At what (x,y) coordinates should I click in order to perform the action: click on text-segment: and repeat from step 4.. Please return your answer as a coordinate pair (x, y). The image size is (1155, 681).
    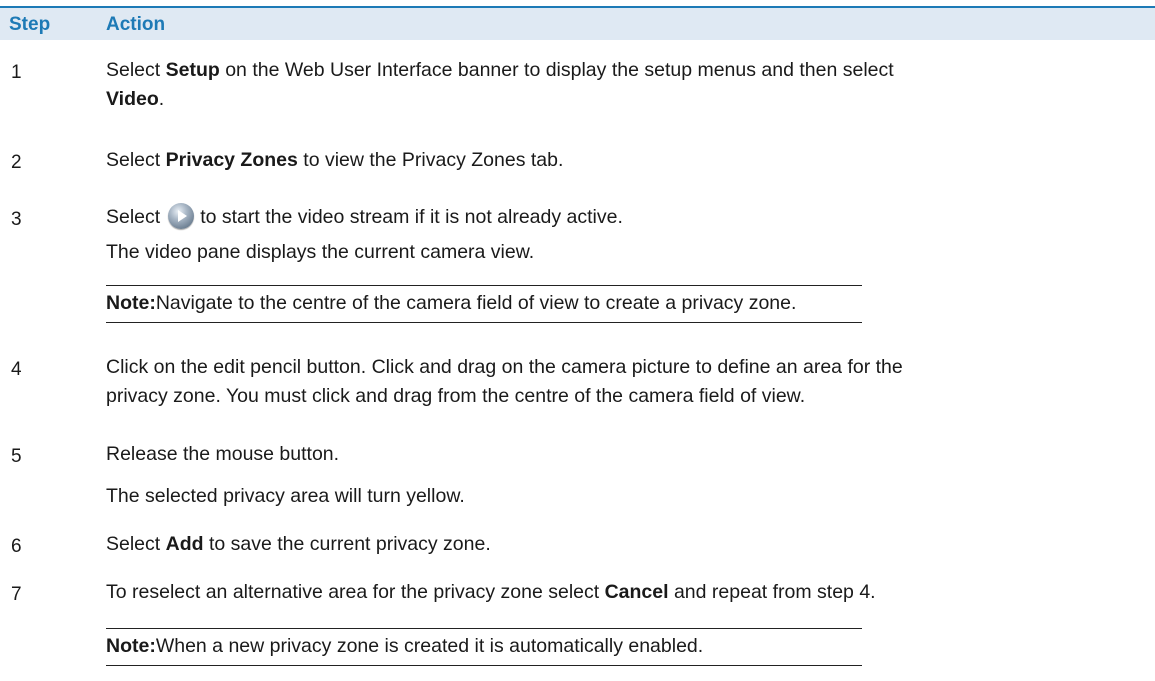
    Looking at the image, I should click on (772, 592).